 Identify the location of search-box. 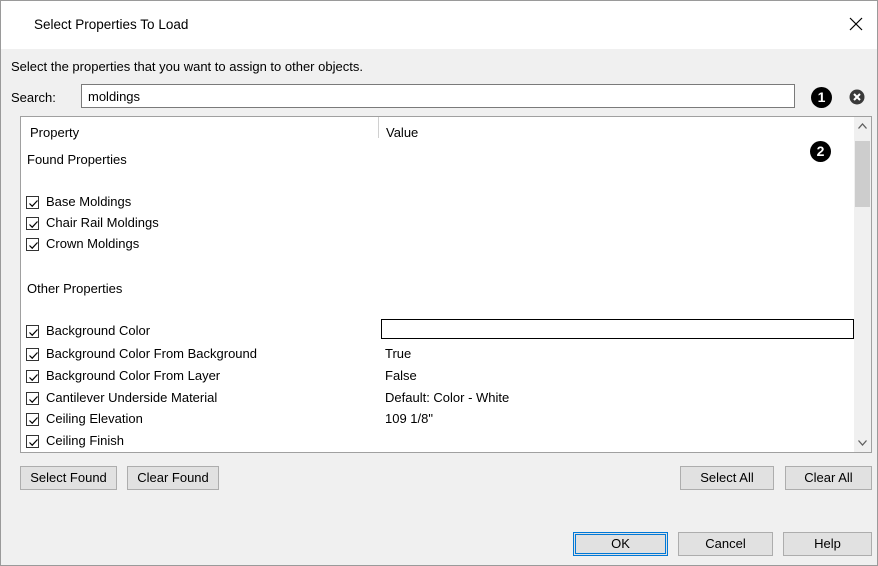
(438, 96).